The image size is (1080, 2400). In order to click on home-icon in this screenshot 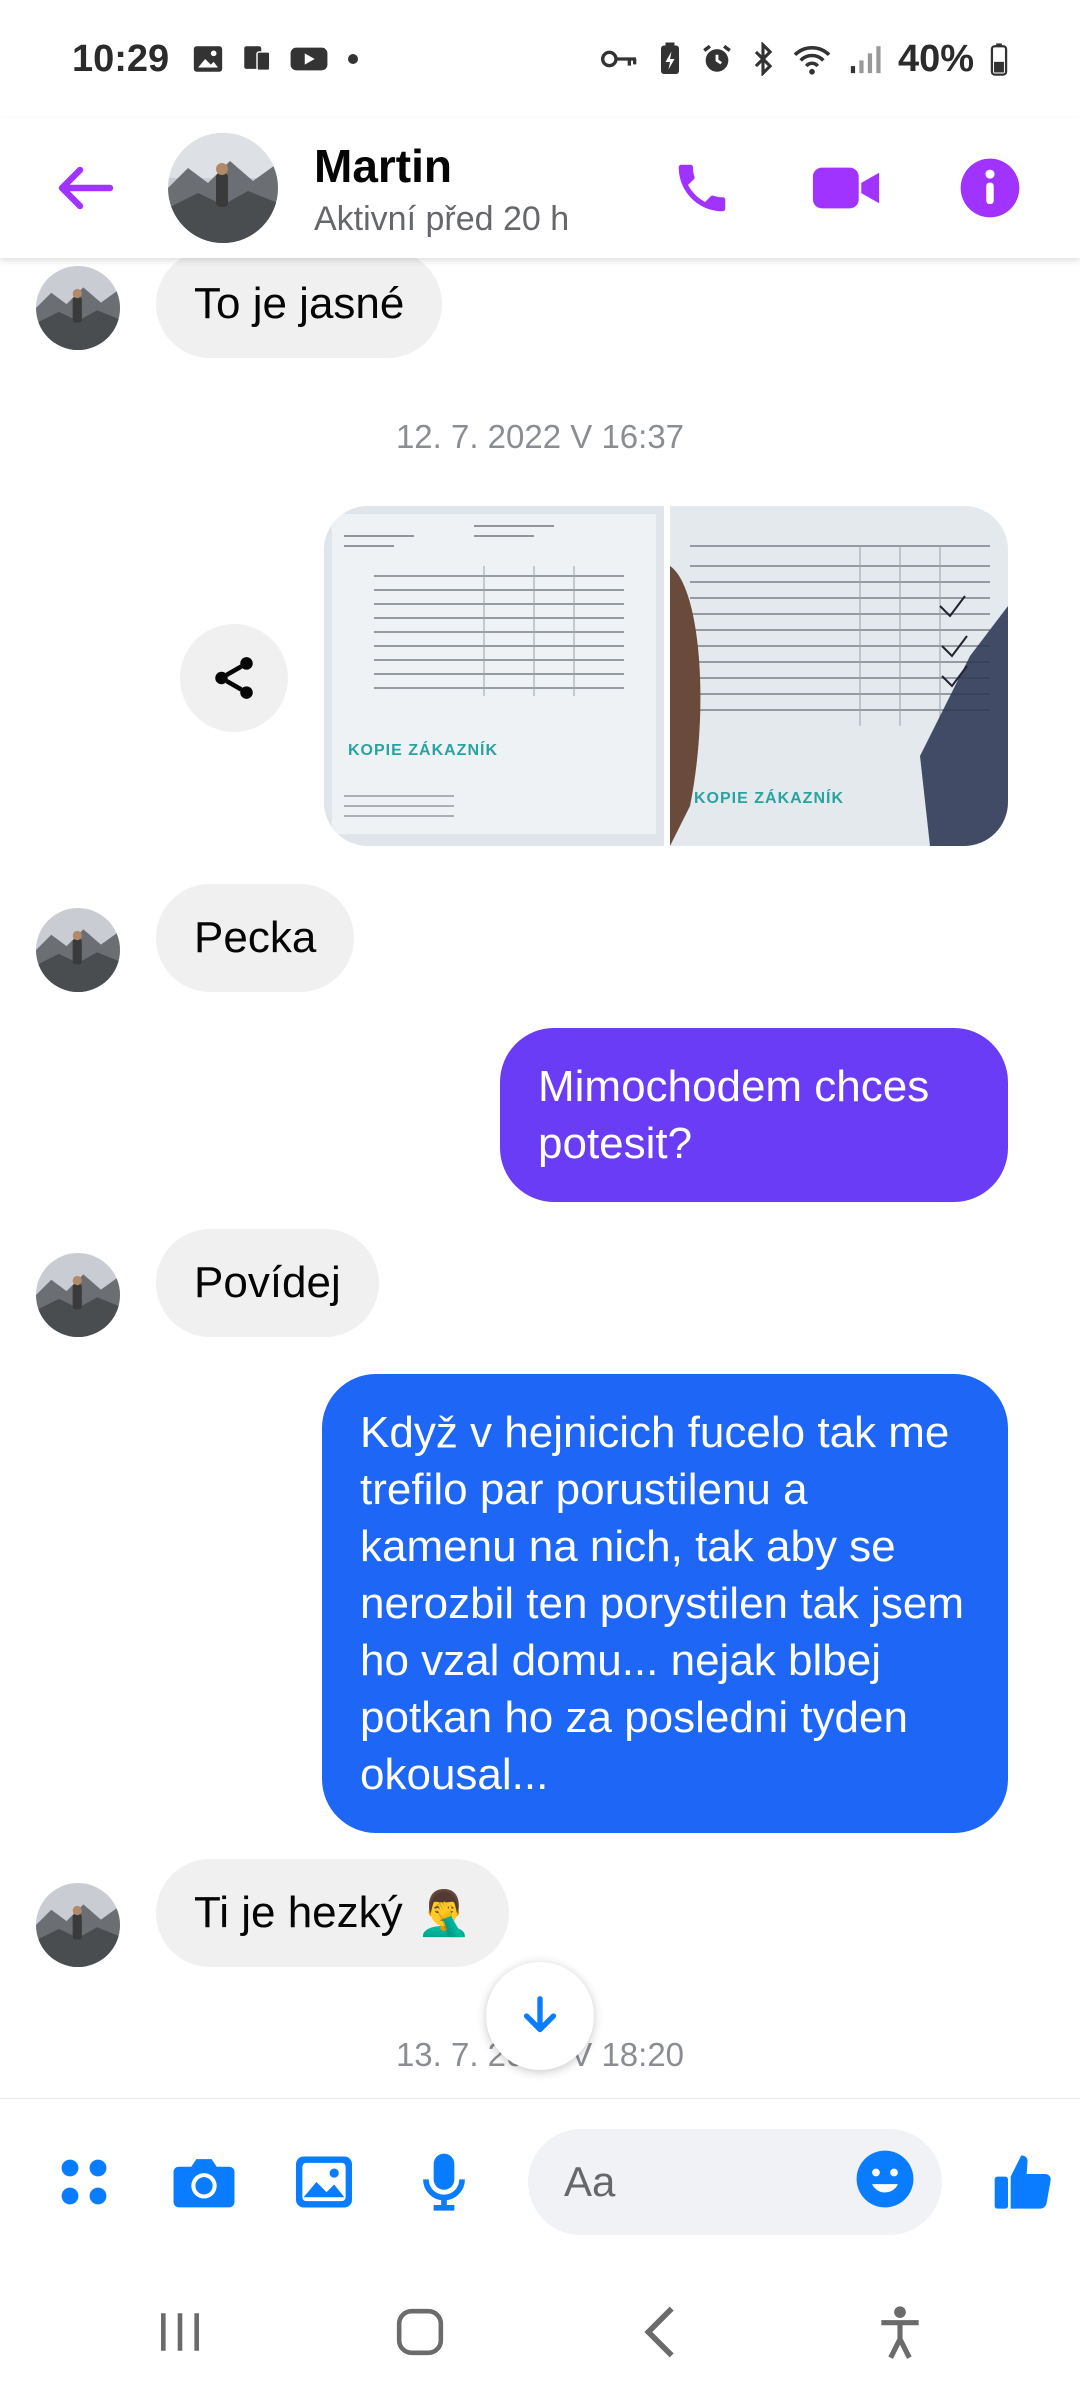, I will do `click(420, 2332)`.